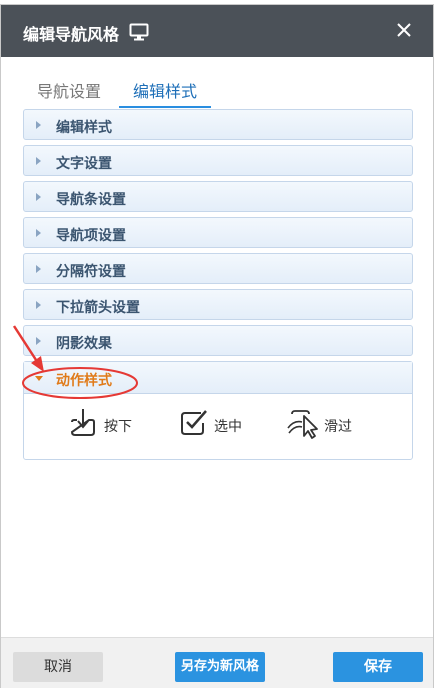 The width and height of the screenshot is (434, 688). I want to click on panel-nav-item-settings: 导航项设置, so click(218, 232).